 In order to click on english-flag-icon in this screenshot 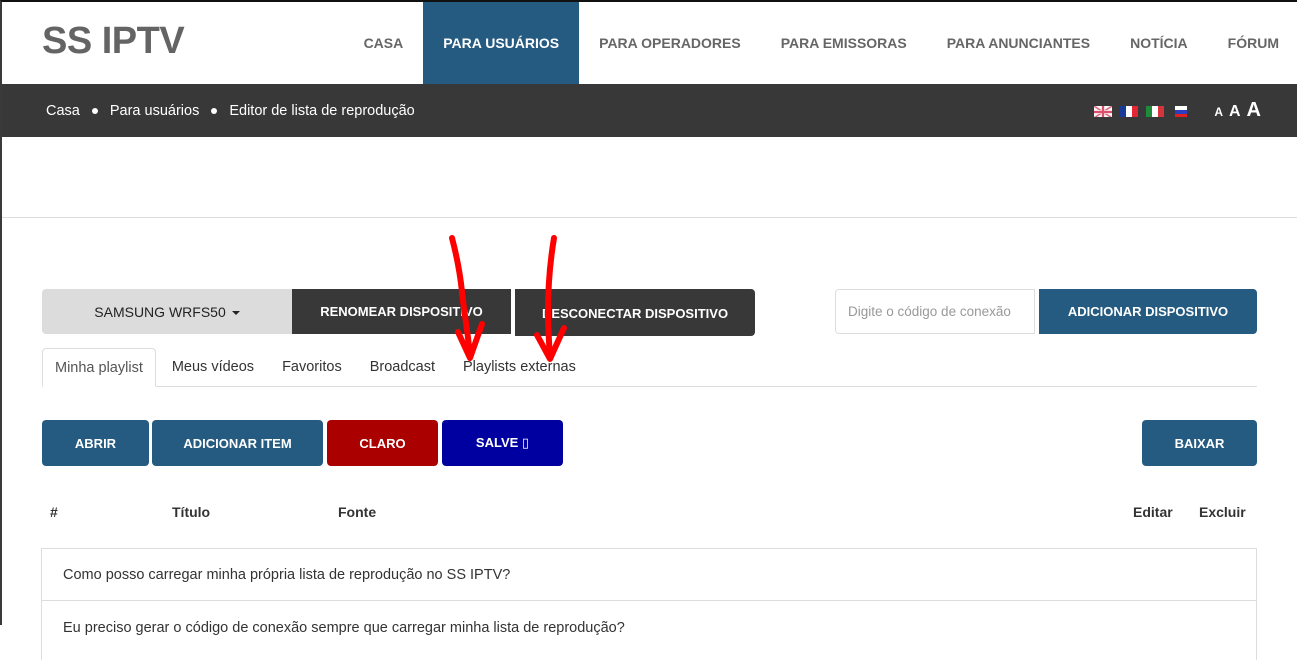, I will do `click(1103, 110)`.